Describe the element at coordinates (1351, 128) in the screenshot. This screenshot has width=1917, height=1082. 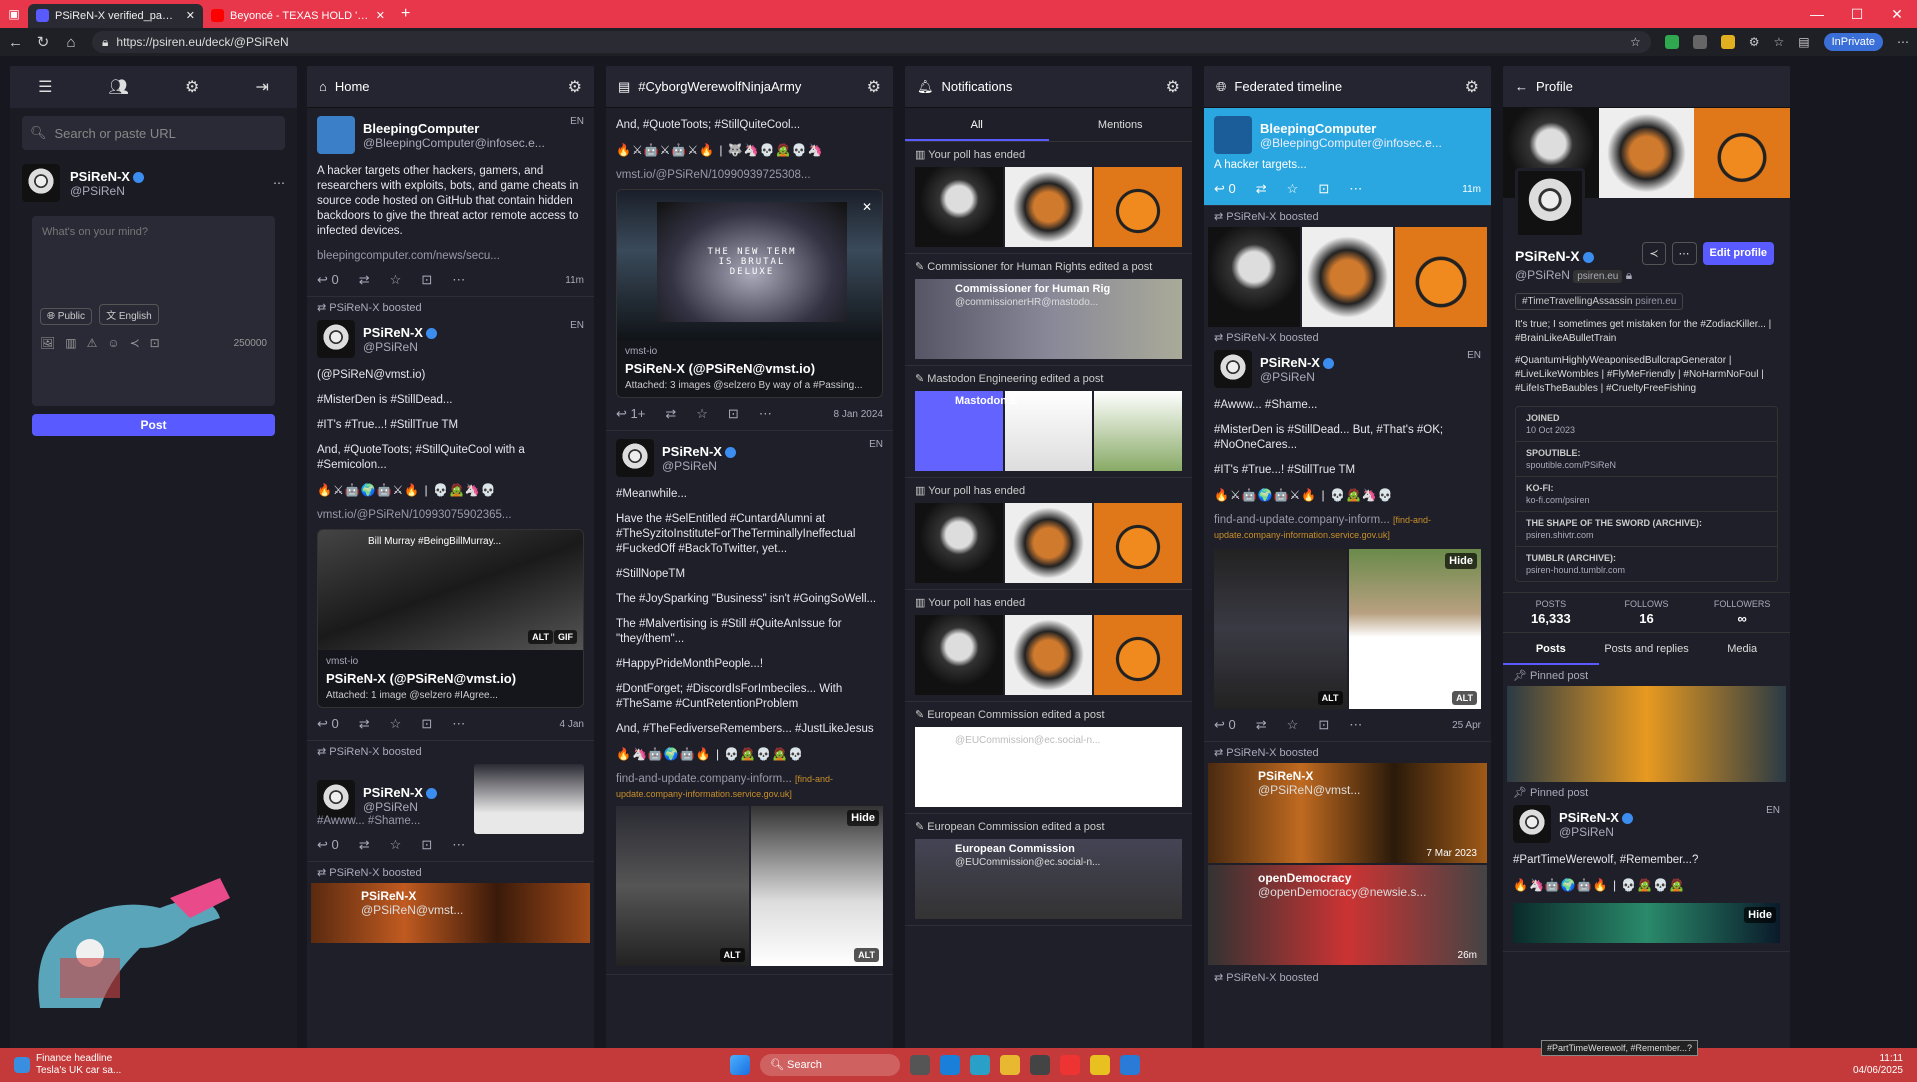
I see `status-author-name: BleepingComputer` at that location.